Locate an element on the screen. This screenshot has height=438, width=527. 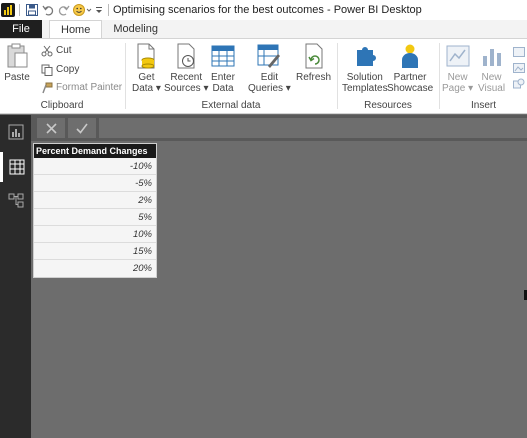
refresh-label: Refresh is located at coordinates (314, 77).